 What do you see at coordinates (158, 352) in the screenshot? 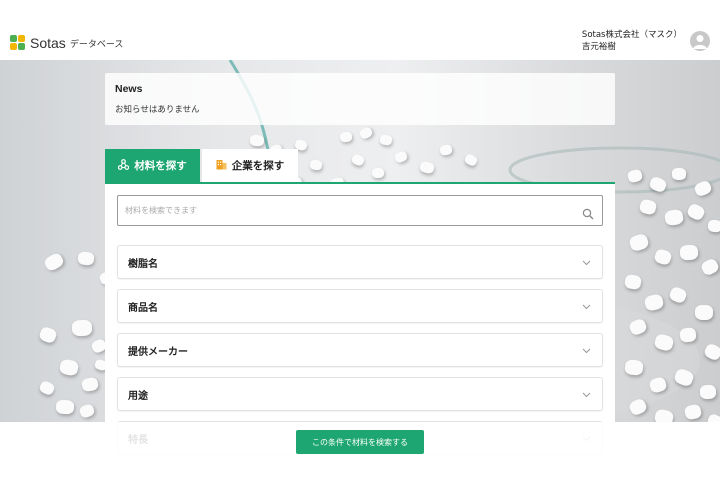
I see `filter-label: 提供メーカー` at bounding box center [158, 352].